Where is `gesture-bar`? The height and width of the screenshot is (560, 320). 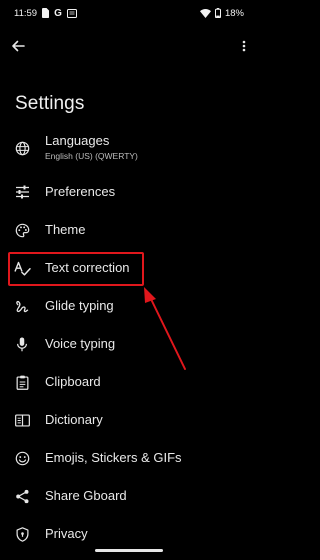 gesture-bar is located at coordinates (129, 550).